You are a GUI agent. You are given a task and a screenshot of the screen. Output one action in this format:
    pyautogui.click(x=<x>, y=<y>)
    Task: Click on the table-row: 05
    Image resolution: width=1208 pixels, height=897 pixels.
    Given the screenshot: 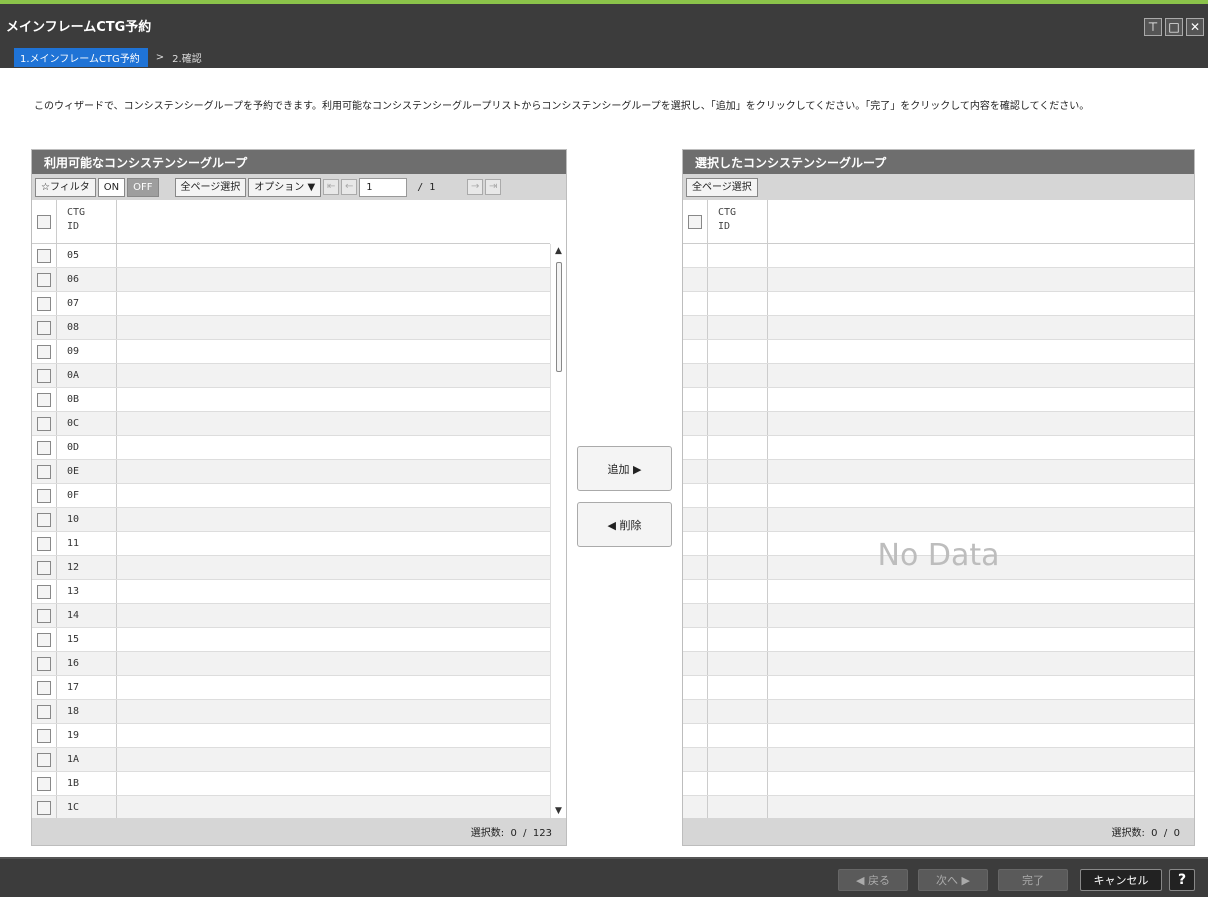 What is the action you would take?
    pyautogui.click(x=291, y=256)
    